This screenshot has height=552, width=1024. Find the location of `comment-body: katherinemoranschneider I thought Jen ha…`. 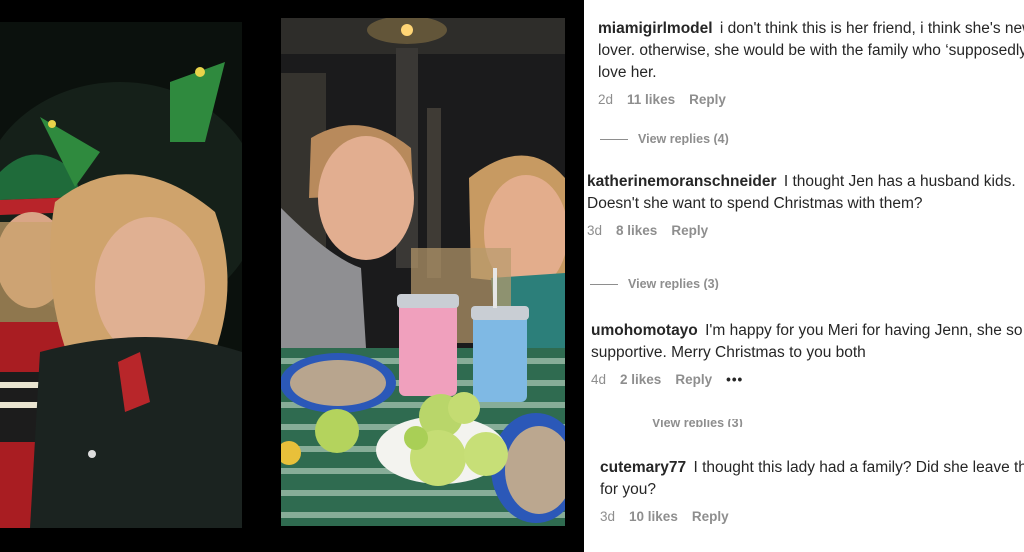

comment-body: katherinemoranschneider I thought Jen ha… is located at coordinates (805, 193).